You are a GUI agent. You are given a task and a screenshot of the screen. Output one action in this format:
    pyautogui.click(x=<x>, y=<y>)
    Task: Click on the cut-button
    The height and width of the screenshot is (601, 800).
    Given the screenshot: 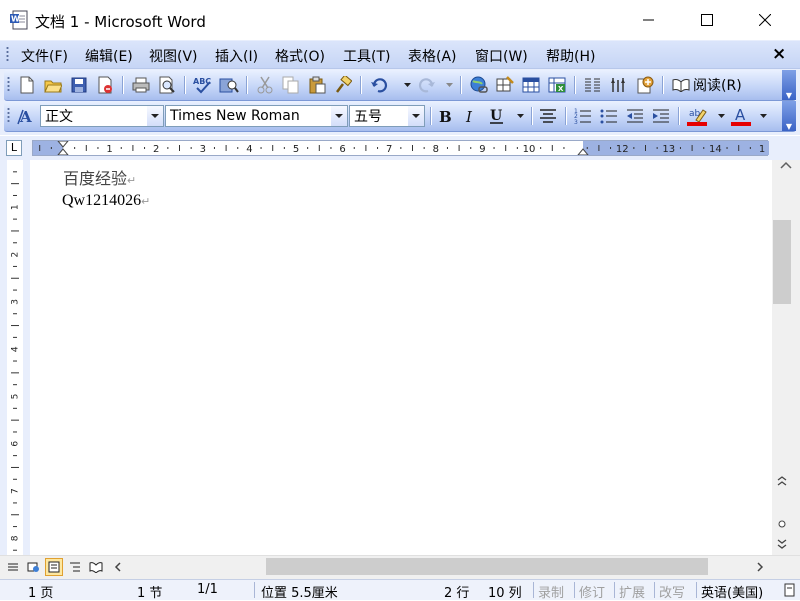 What is the action you would take?
    pyautogui.click(x=265, y=85)
    